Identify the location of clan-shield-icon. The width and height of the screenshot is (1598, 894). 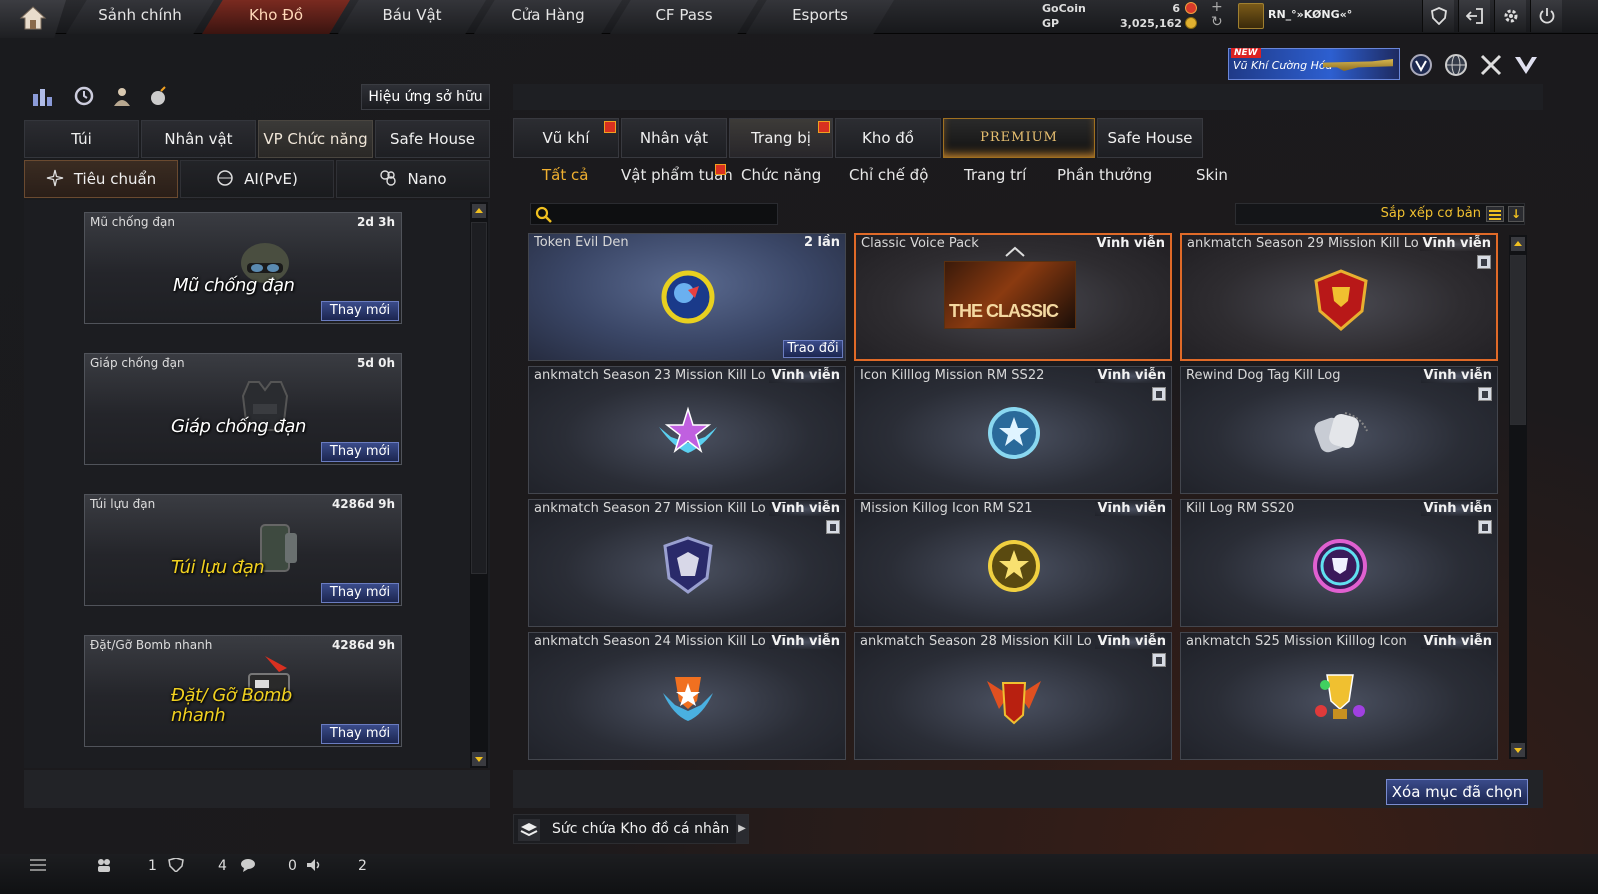
(176, 865).